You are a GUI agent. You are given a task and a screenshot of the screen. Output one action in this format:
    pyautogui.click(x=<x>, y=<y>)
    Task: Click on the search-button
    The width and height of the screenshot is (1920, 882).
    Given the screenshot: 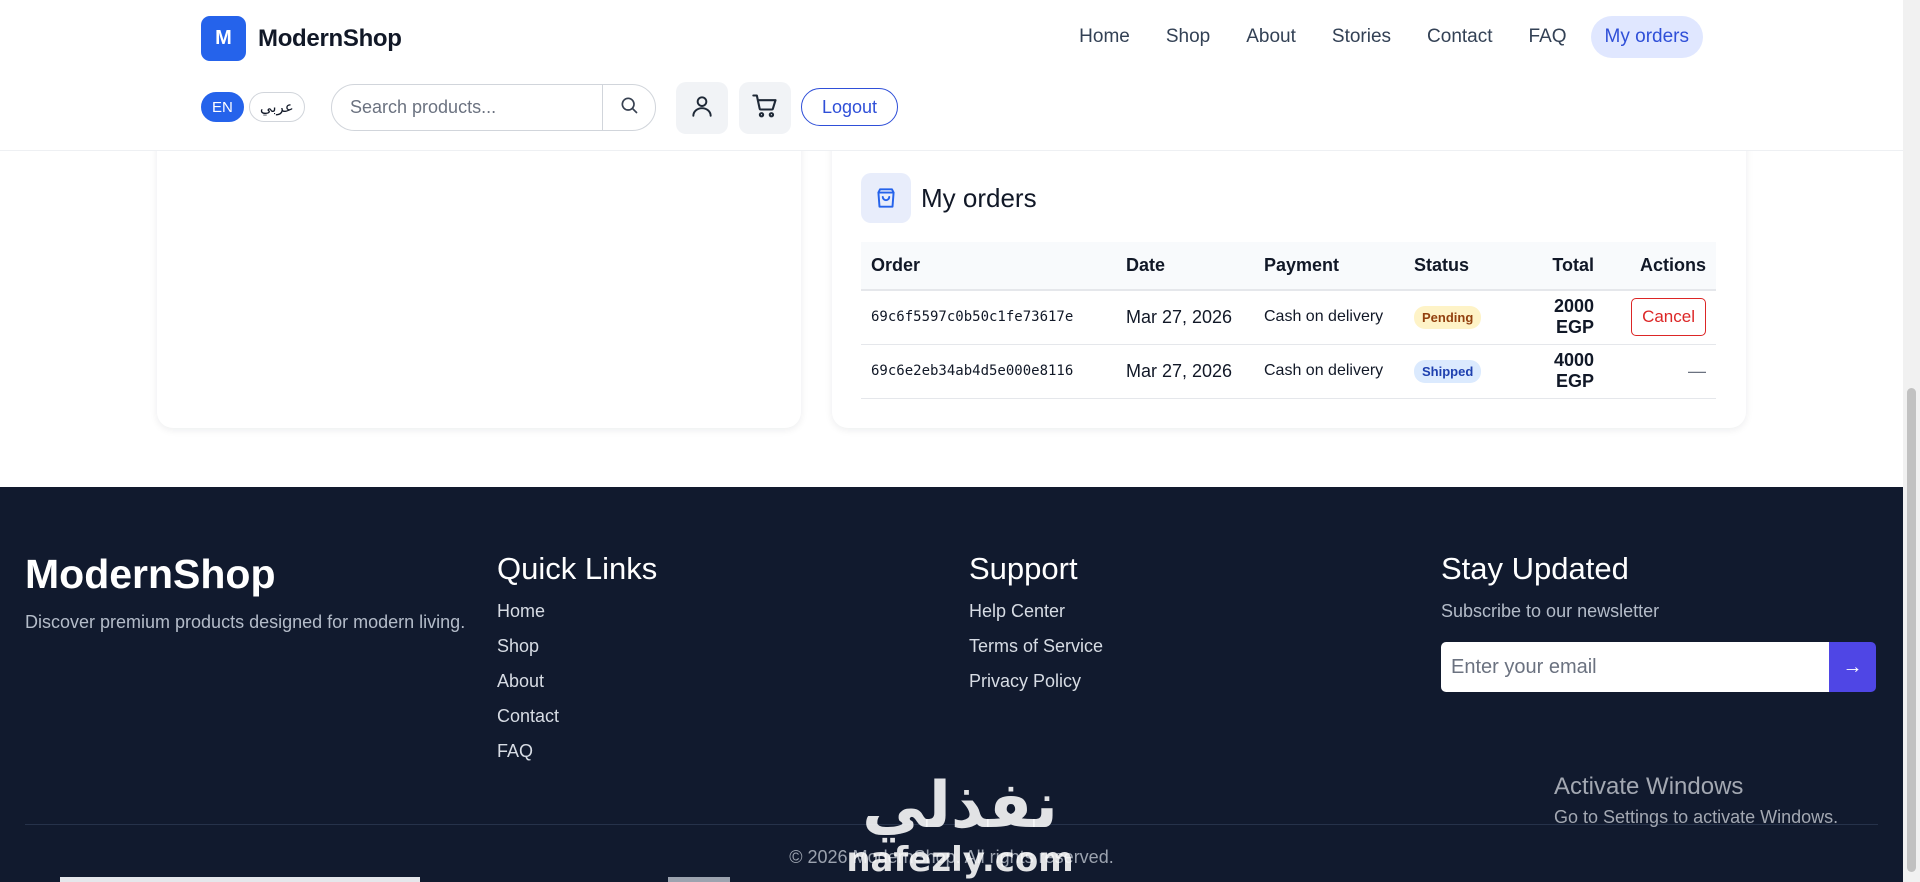 What is the action you would take?
    pyautogui.click(x=628, y=107)
    